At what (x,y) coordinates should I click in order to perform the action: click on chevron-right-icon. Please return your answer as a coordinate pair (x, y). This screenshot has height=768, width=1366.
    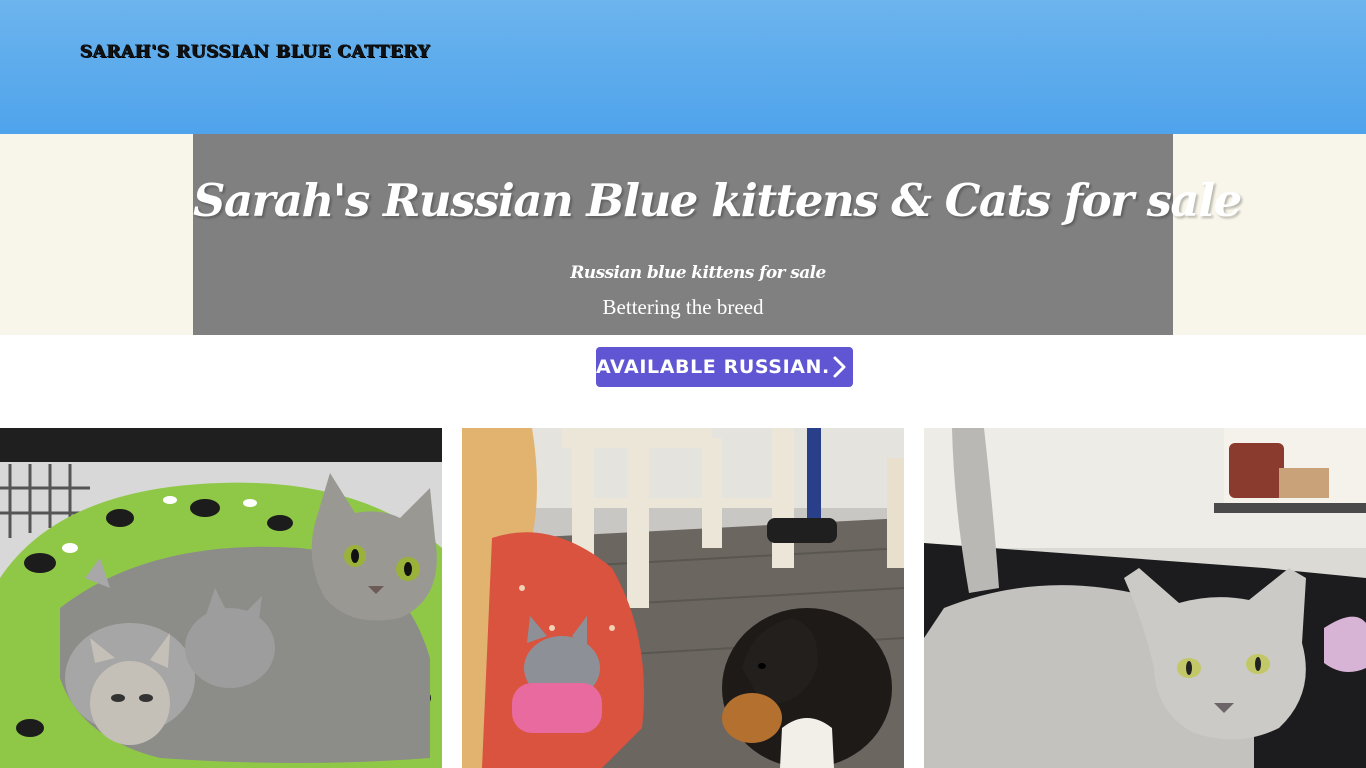
    Looking at the image, I should click on (839, 367).